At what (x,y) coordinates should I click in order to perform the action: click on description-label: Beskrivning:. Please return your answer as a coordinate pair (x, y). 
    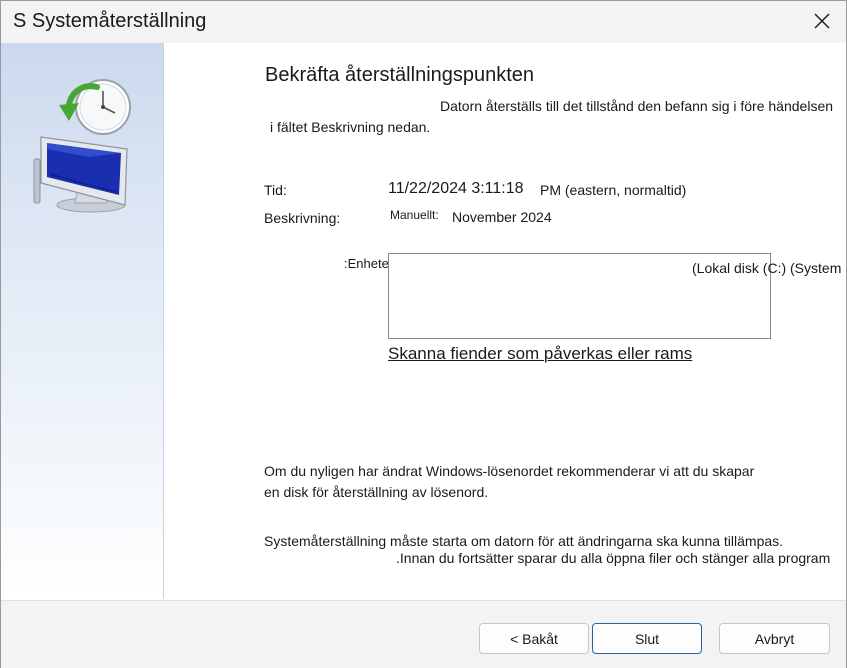
    Looking at the image, I should click on (302, 218).